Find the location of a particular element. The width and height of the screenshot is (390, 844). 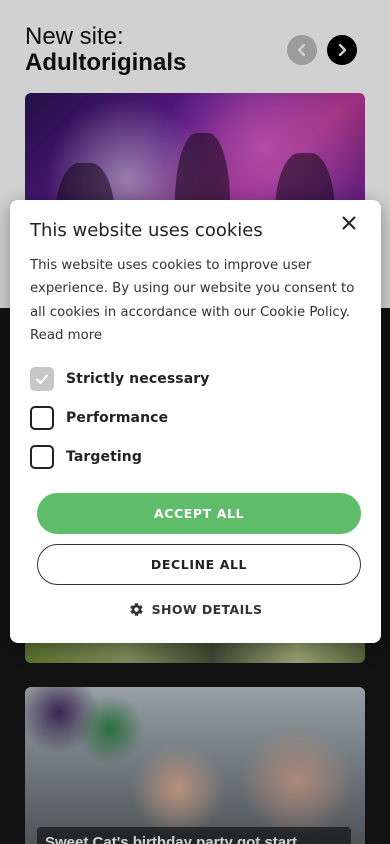

close-button is located at coordinates (349, 223).